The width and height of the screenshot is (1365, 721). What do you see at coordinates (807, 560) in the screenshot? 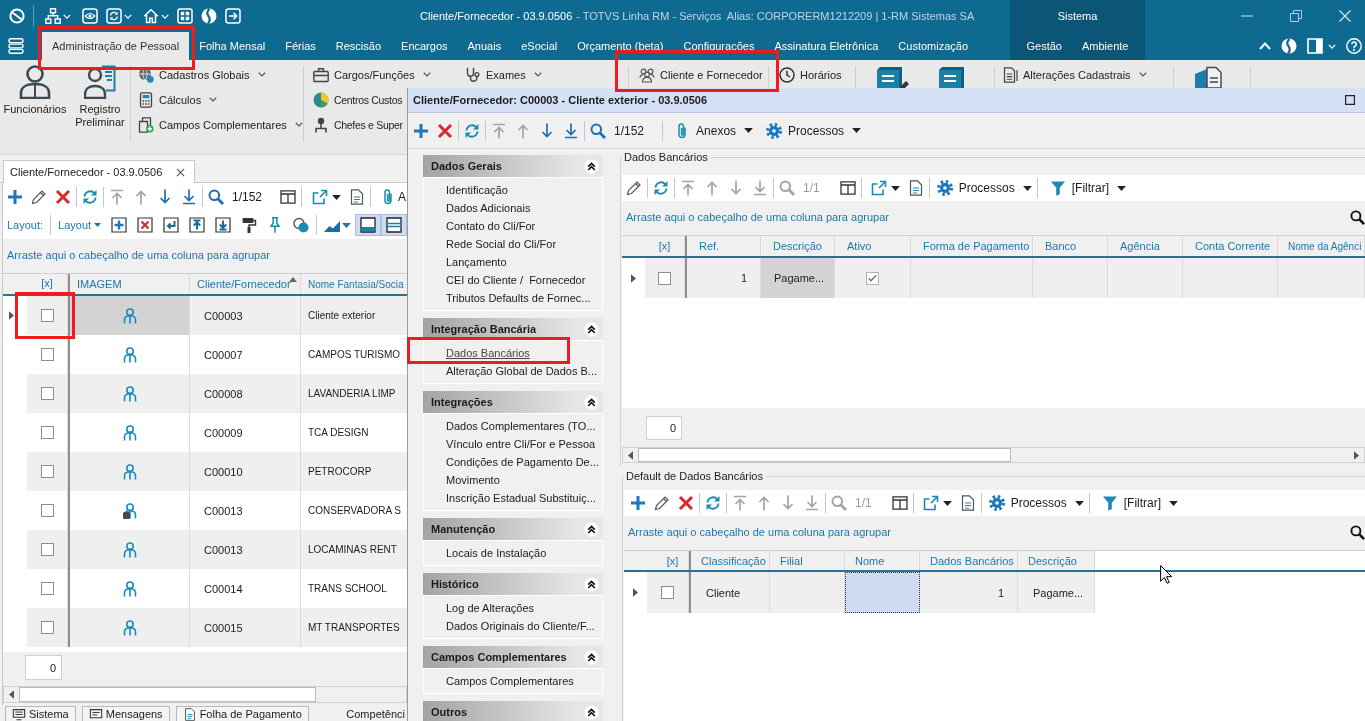
I see `column-header: Filial` at bounding box center [807, 560].